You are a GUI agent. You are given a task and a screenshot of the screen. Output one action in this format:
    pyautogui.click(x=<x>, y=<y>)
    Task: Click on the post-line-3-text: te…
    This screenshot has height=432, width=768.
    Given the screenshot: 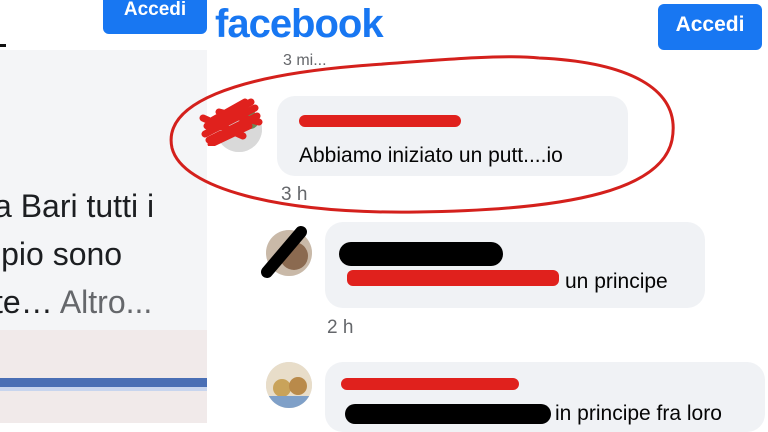 What is the action you would take?
    pyautogui.click(x=26, y=302)
    